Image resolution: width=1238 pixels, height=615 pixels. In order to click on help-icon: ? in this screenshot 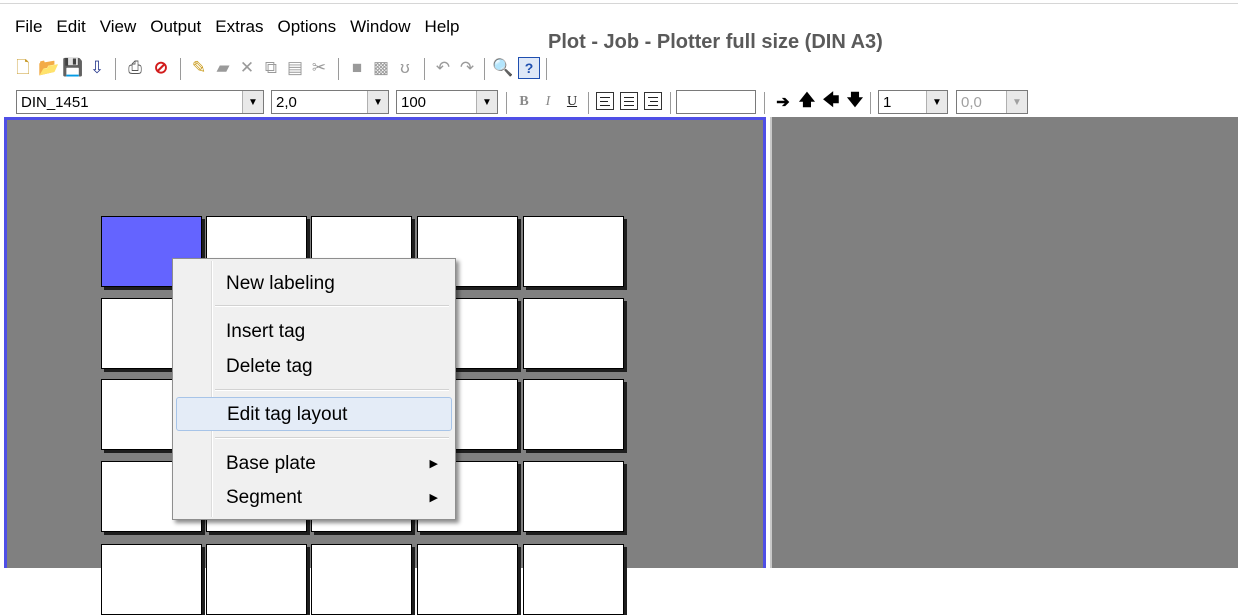, I will do `click(529, 68)`.